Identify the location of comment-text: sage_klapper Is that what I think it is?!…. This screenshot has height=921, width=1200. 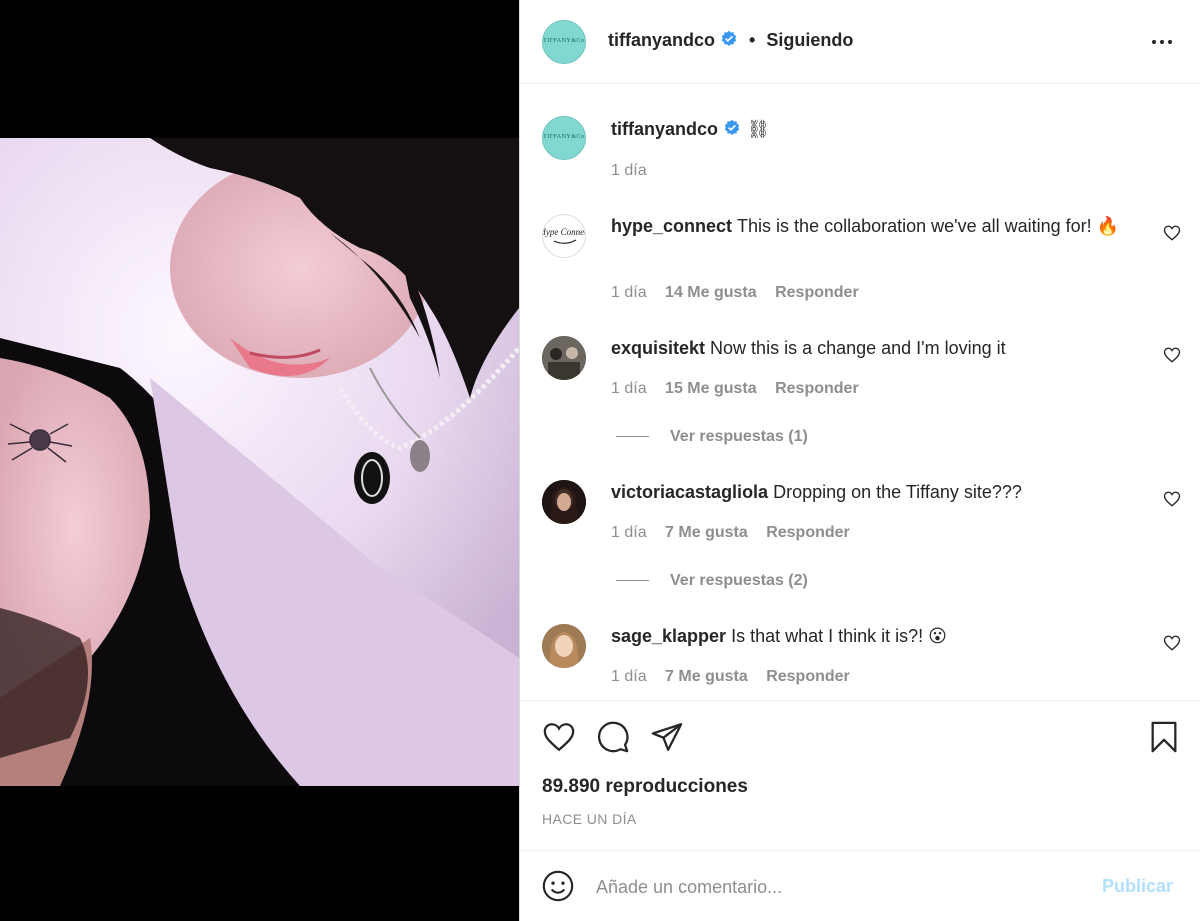
(881, 636).